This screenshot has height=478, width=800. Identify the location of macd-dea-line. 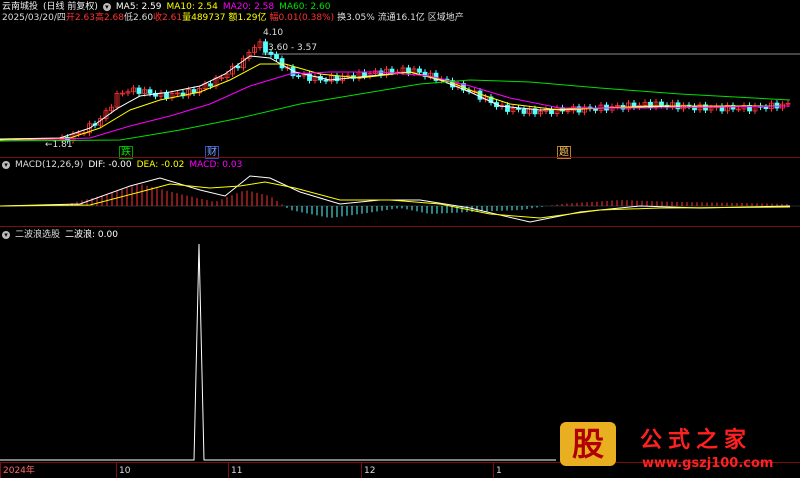
(395, 200).